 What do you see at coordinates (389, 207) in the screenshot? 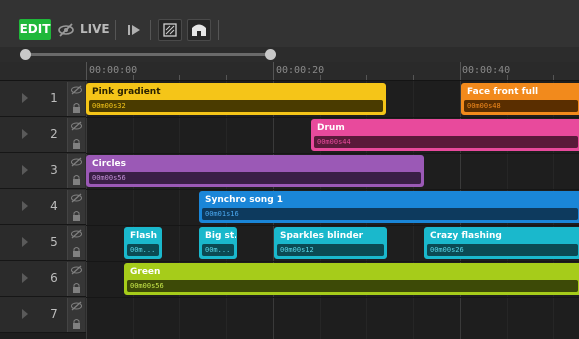
I see `clip-synchro-song: Synchro song 1 00m01s16` at bounding box center [389, 207].